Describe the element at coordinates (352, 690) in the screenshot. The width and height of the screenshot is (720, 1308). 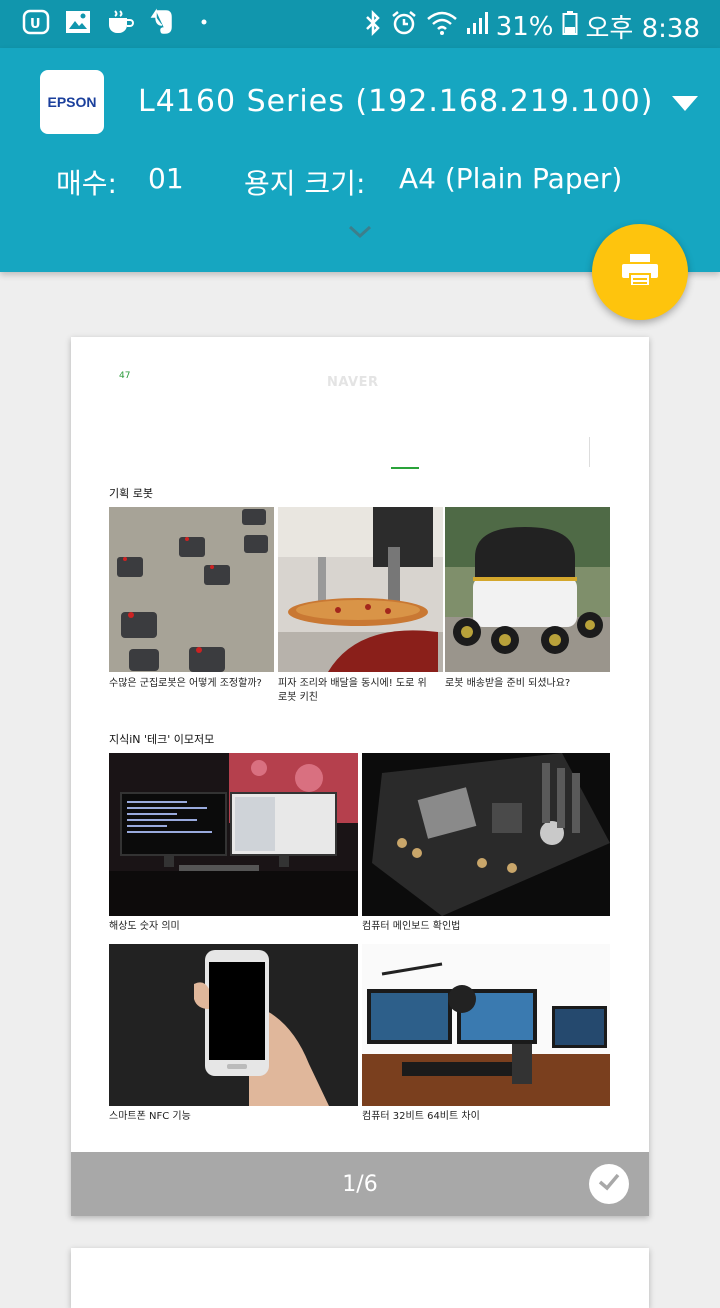
I see `caption-pizza: 피자 조리와 배달을 동시에! 도로 위 로봇 키친` at that location.